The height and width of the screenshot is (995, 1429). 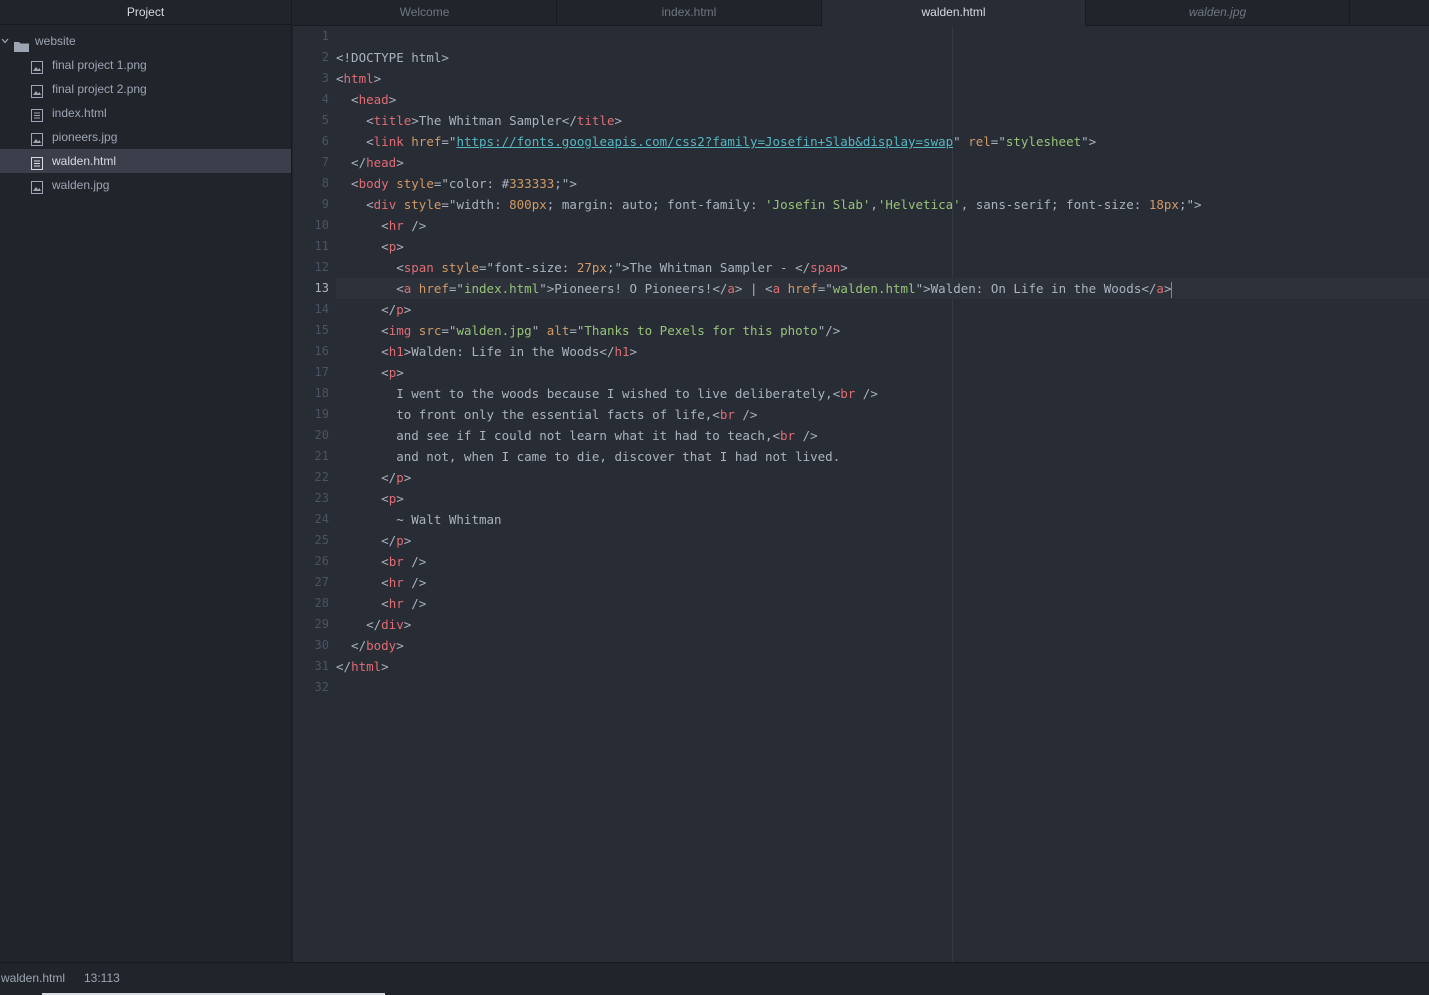 What do you see at coordinates (311, 372) in the screenshot?
I see `line-number: 17` at bounding box center [311, 372].